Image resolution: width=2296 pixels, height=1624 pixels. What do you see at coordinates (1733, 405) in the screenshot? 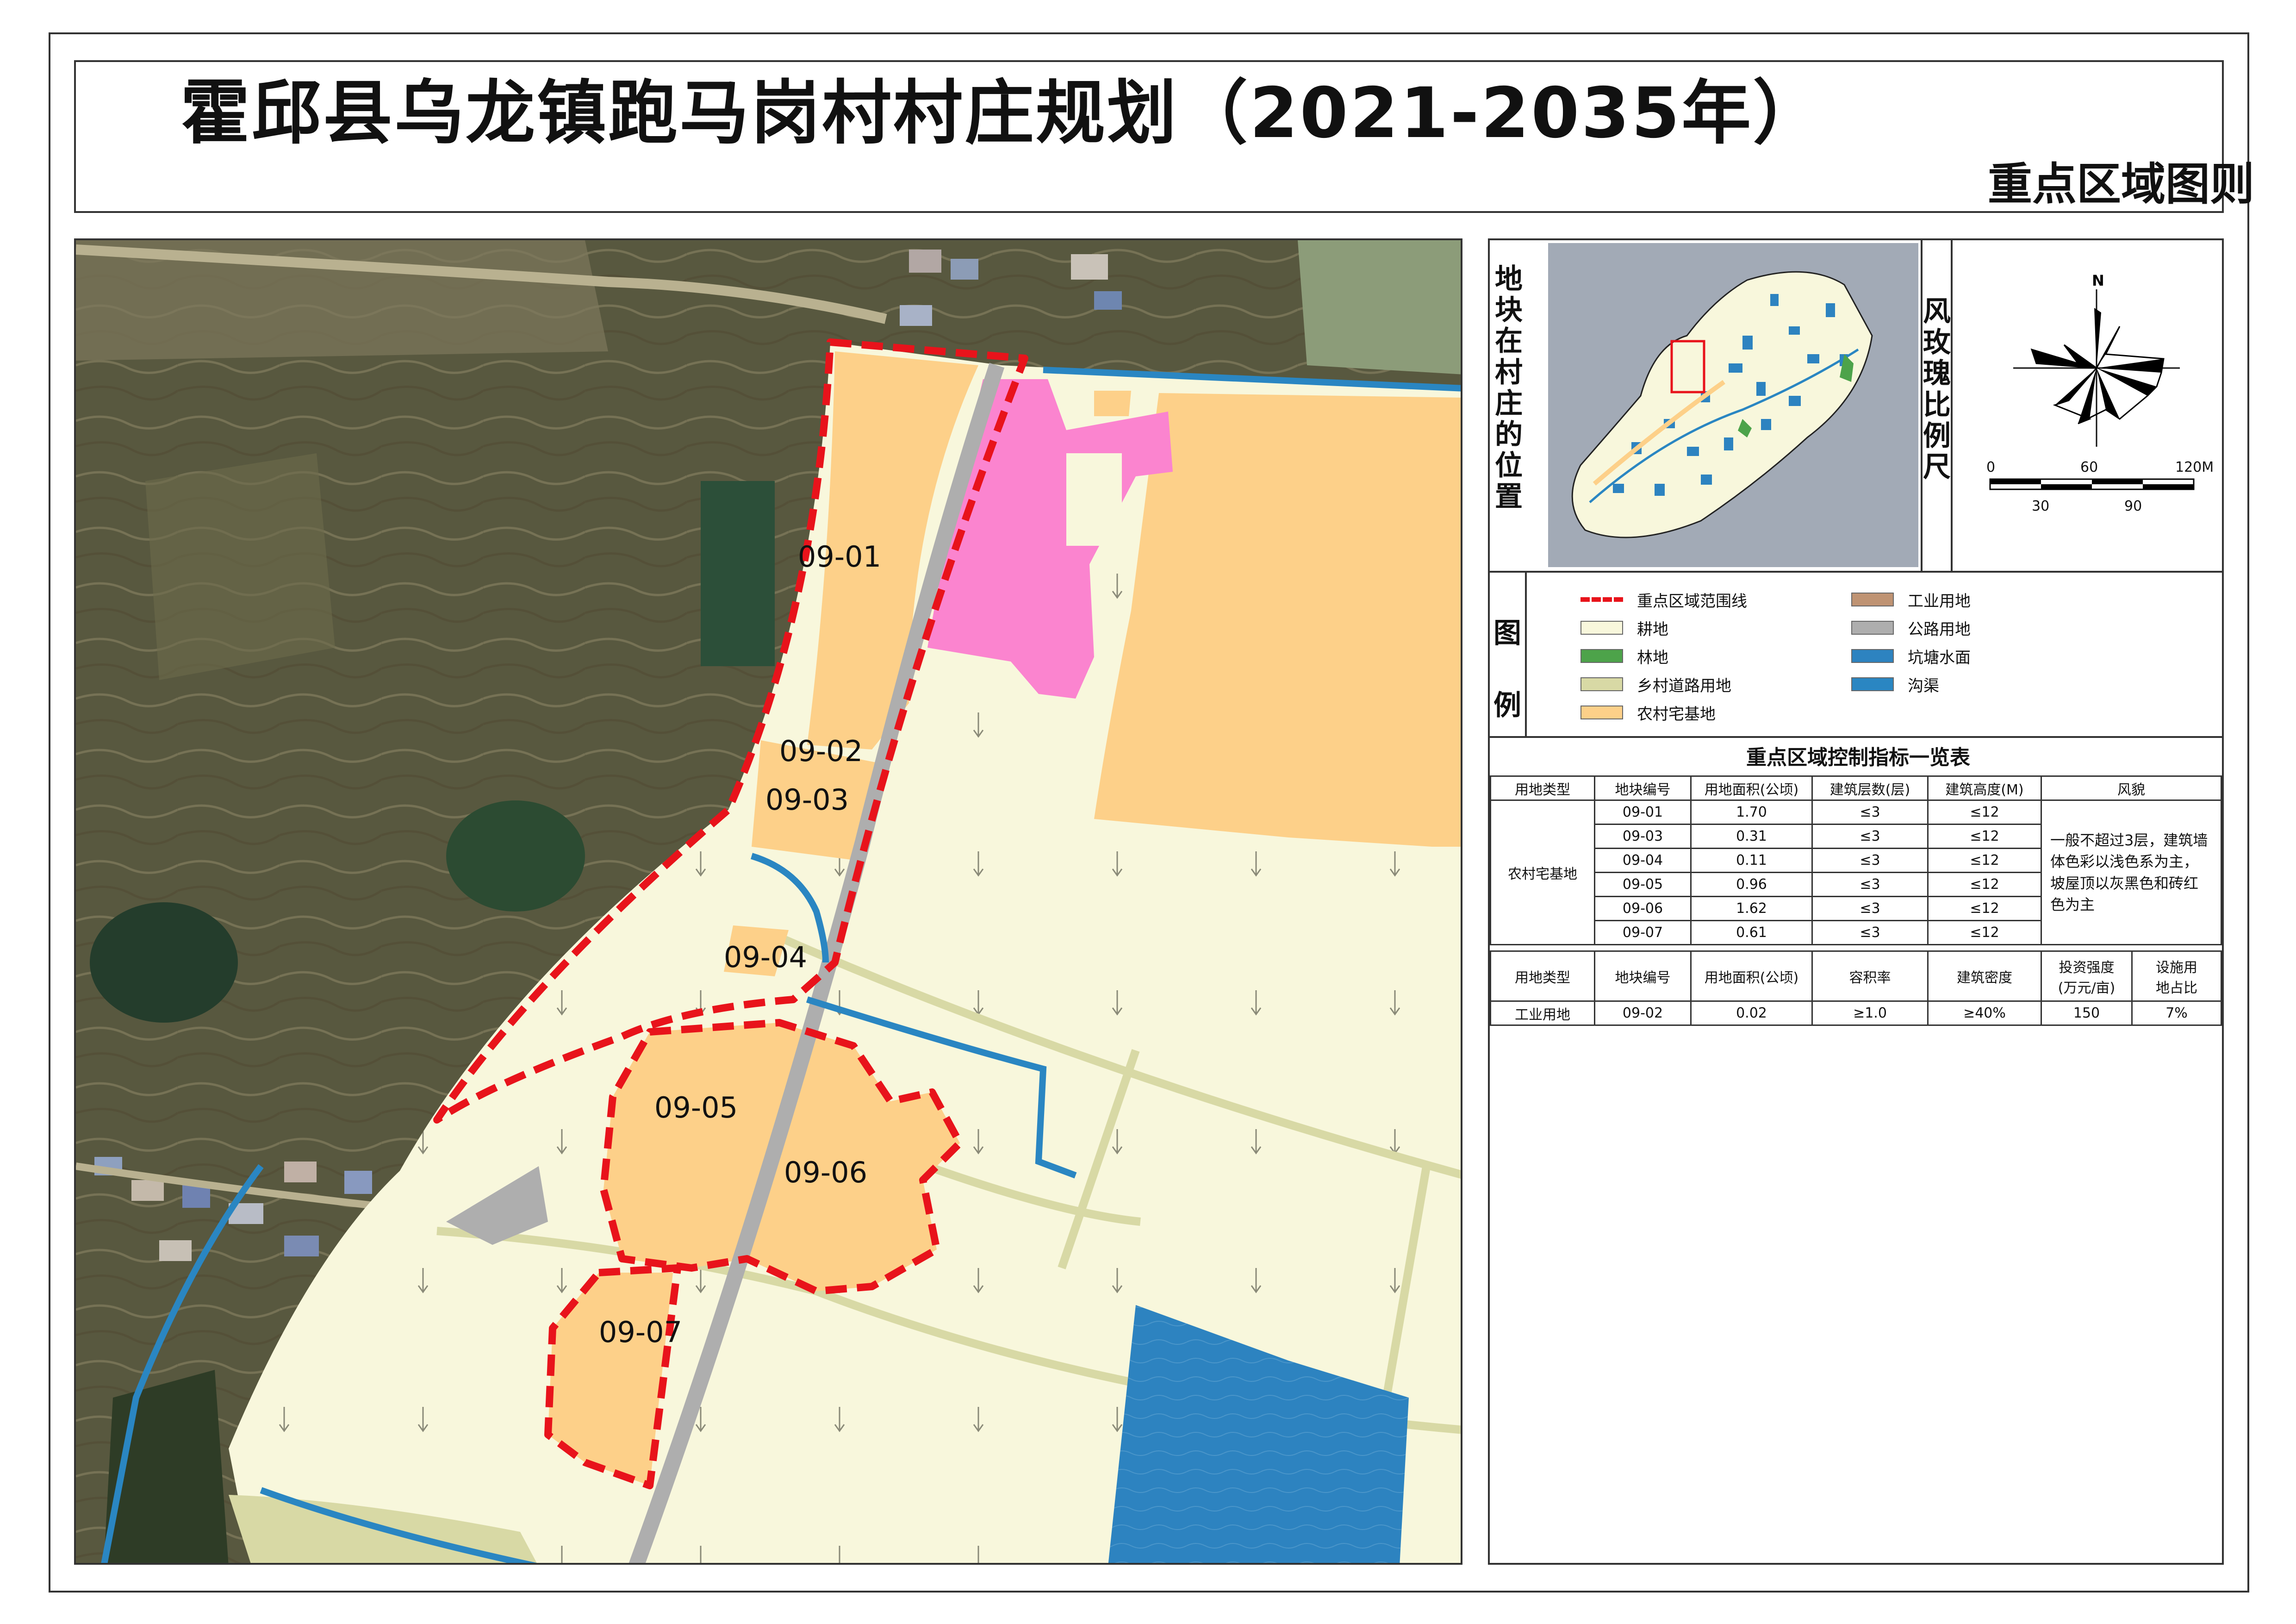
I see `locator-map` at bounding box center [1733, 405].